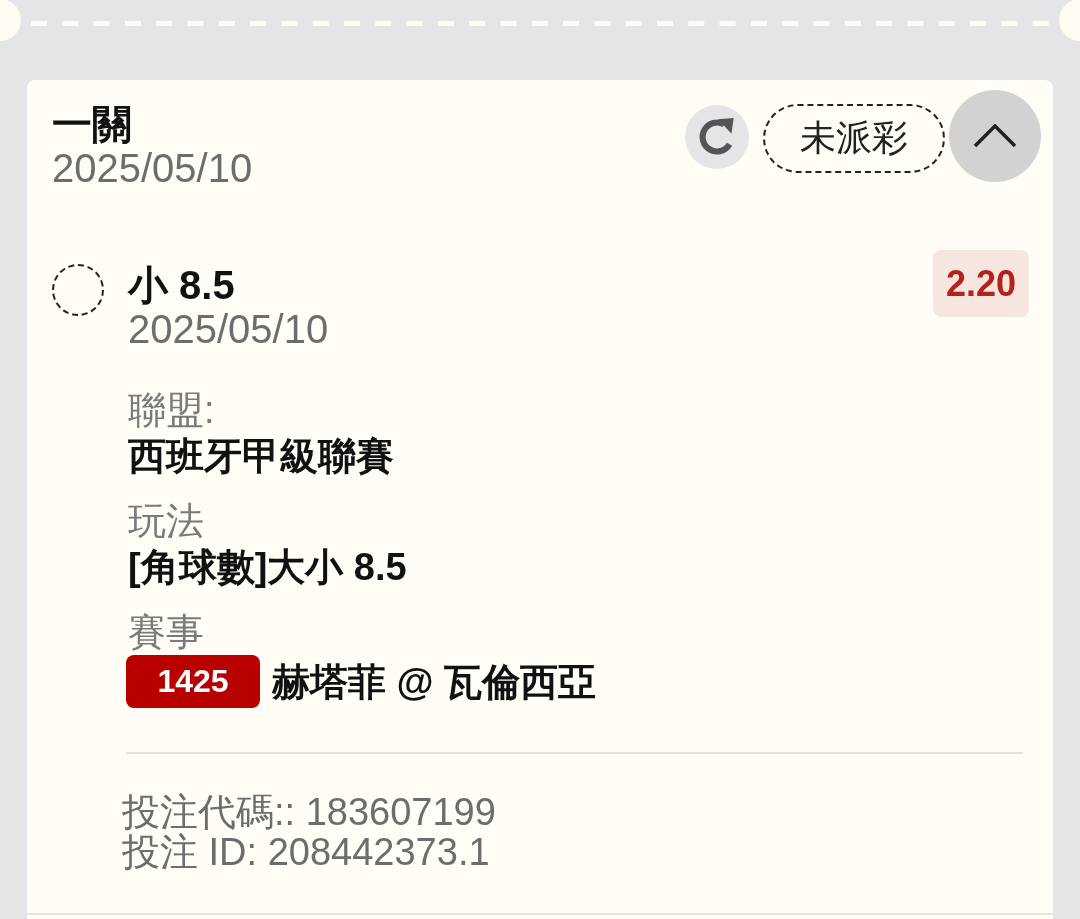 The width and height of the screenshot is (1080, 919). What do you see at coordinates (193, 681) in the screenshot?
I see `match-number-tag: 1425` at bounding box center [193, 681].